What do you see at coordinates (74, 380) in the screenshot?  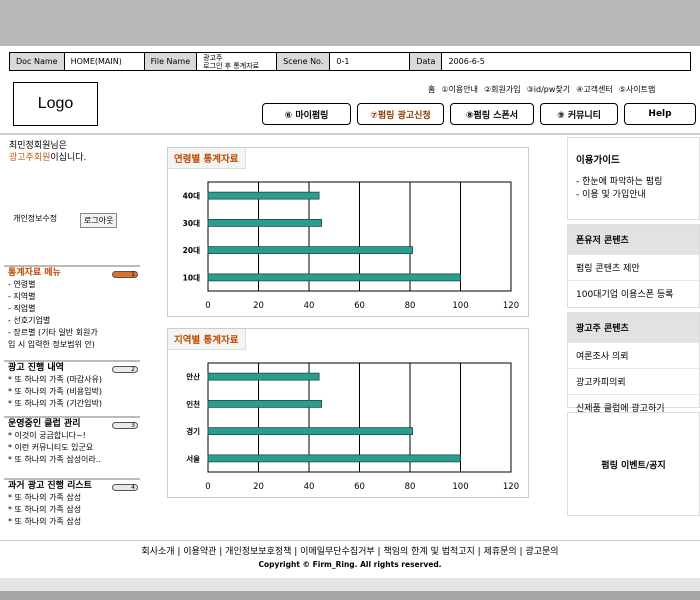 I see `list-item: * 또 하나의 가족 (마감사유)` at bounding box center [74, 380].